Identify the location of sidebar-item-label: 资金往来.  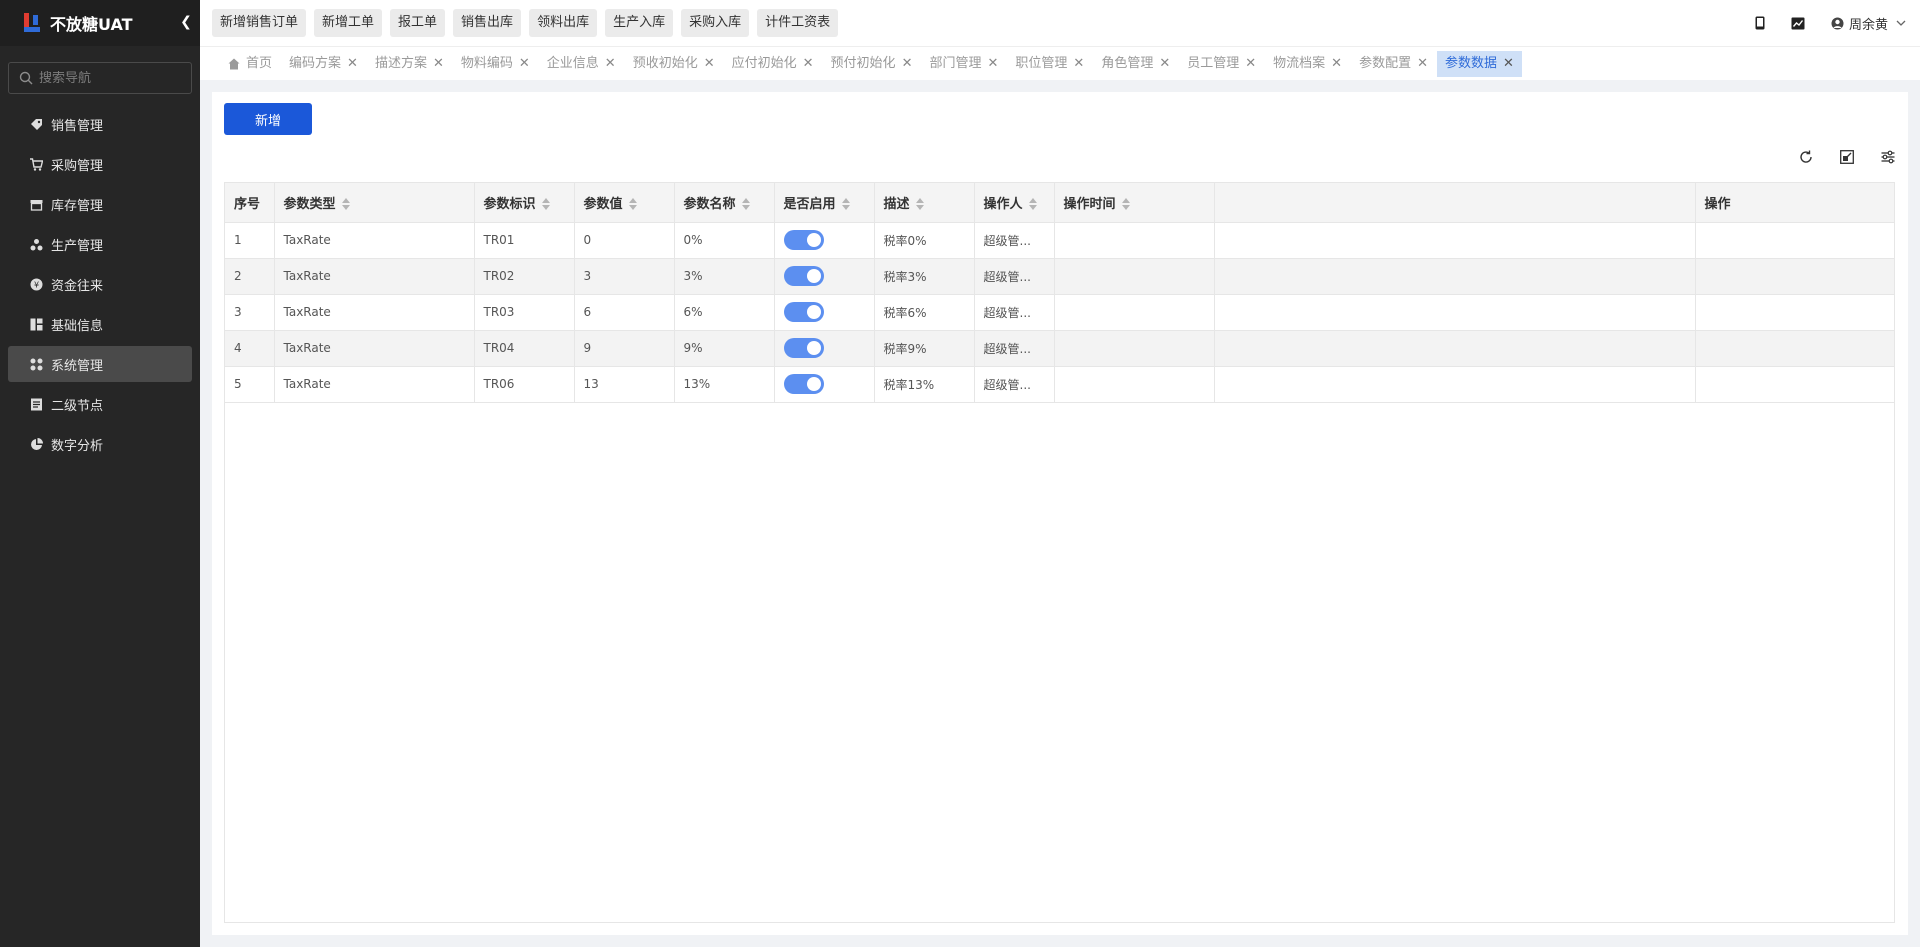
(77, 286).